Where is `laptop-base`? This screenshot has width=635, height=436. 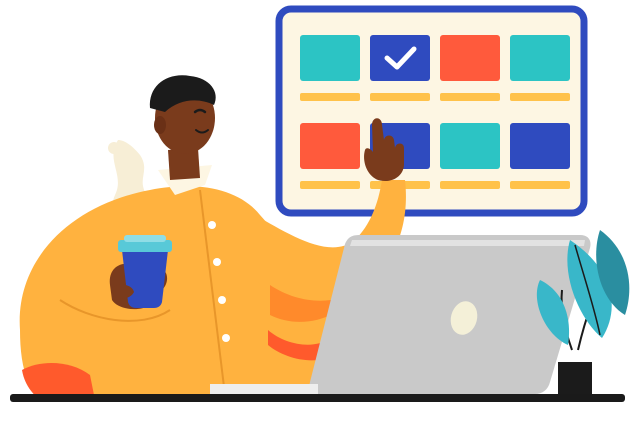 laptop-base is located at coordinates (264, 389).